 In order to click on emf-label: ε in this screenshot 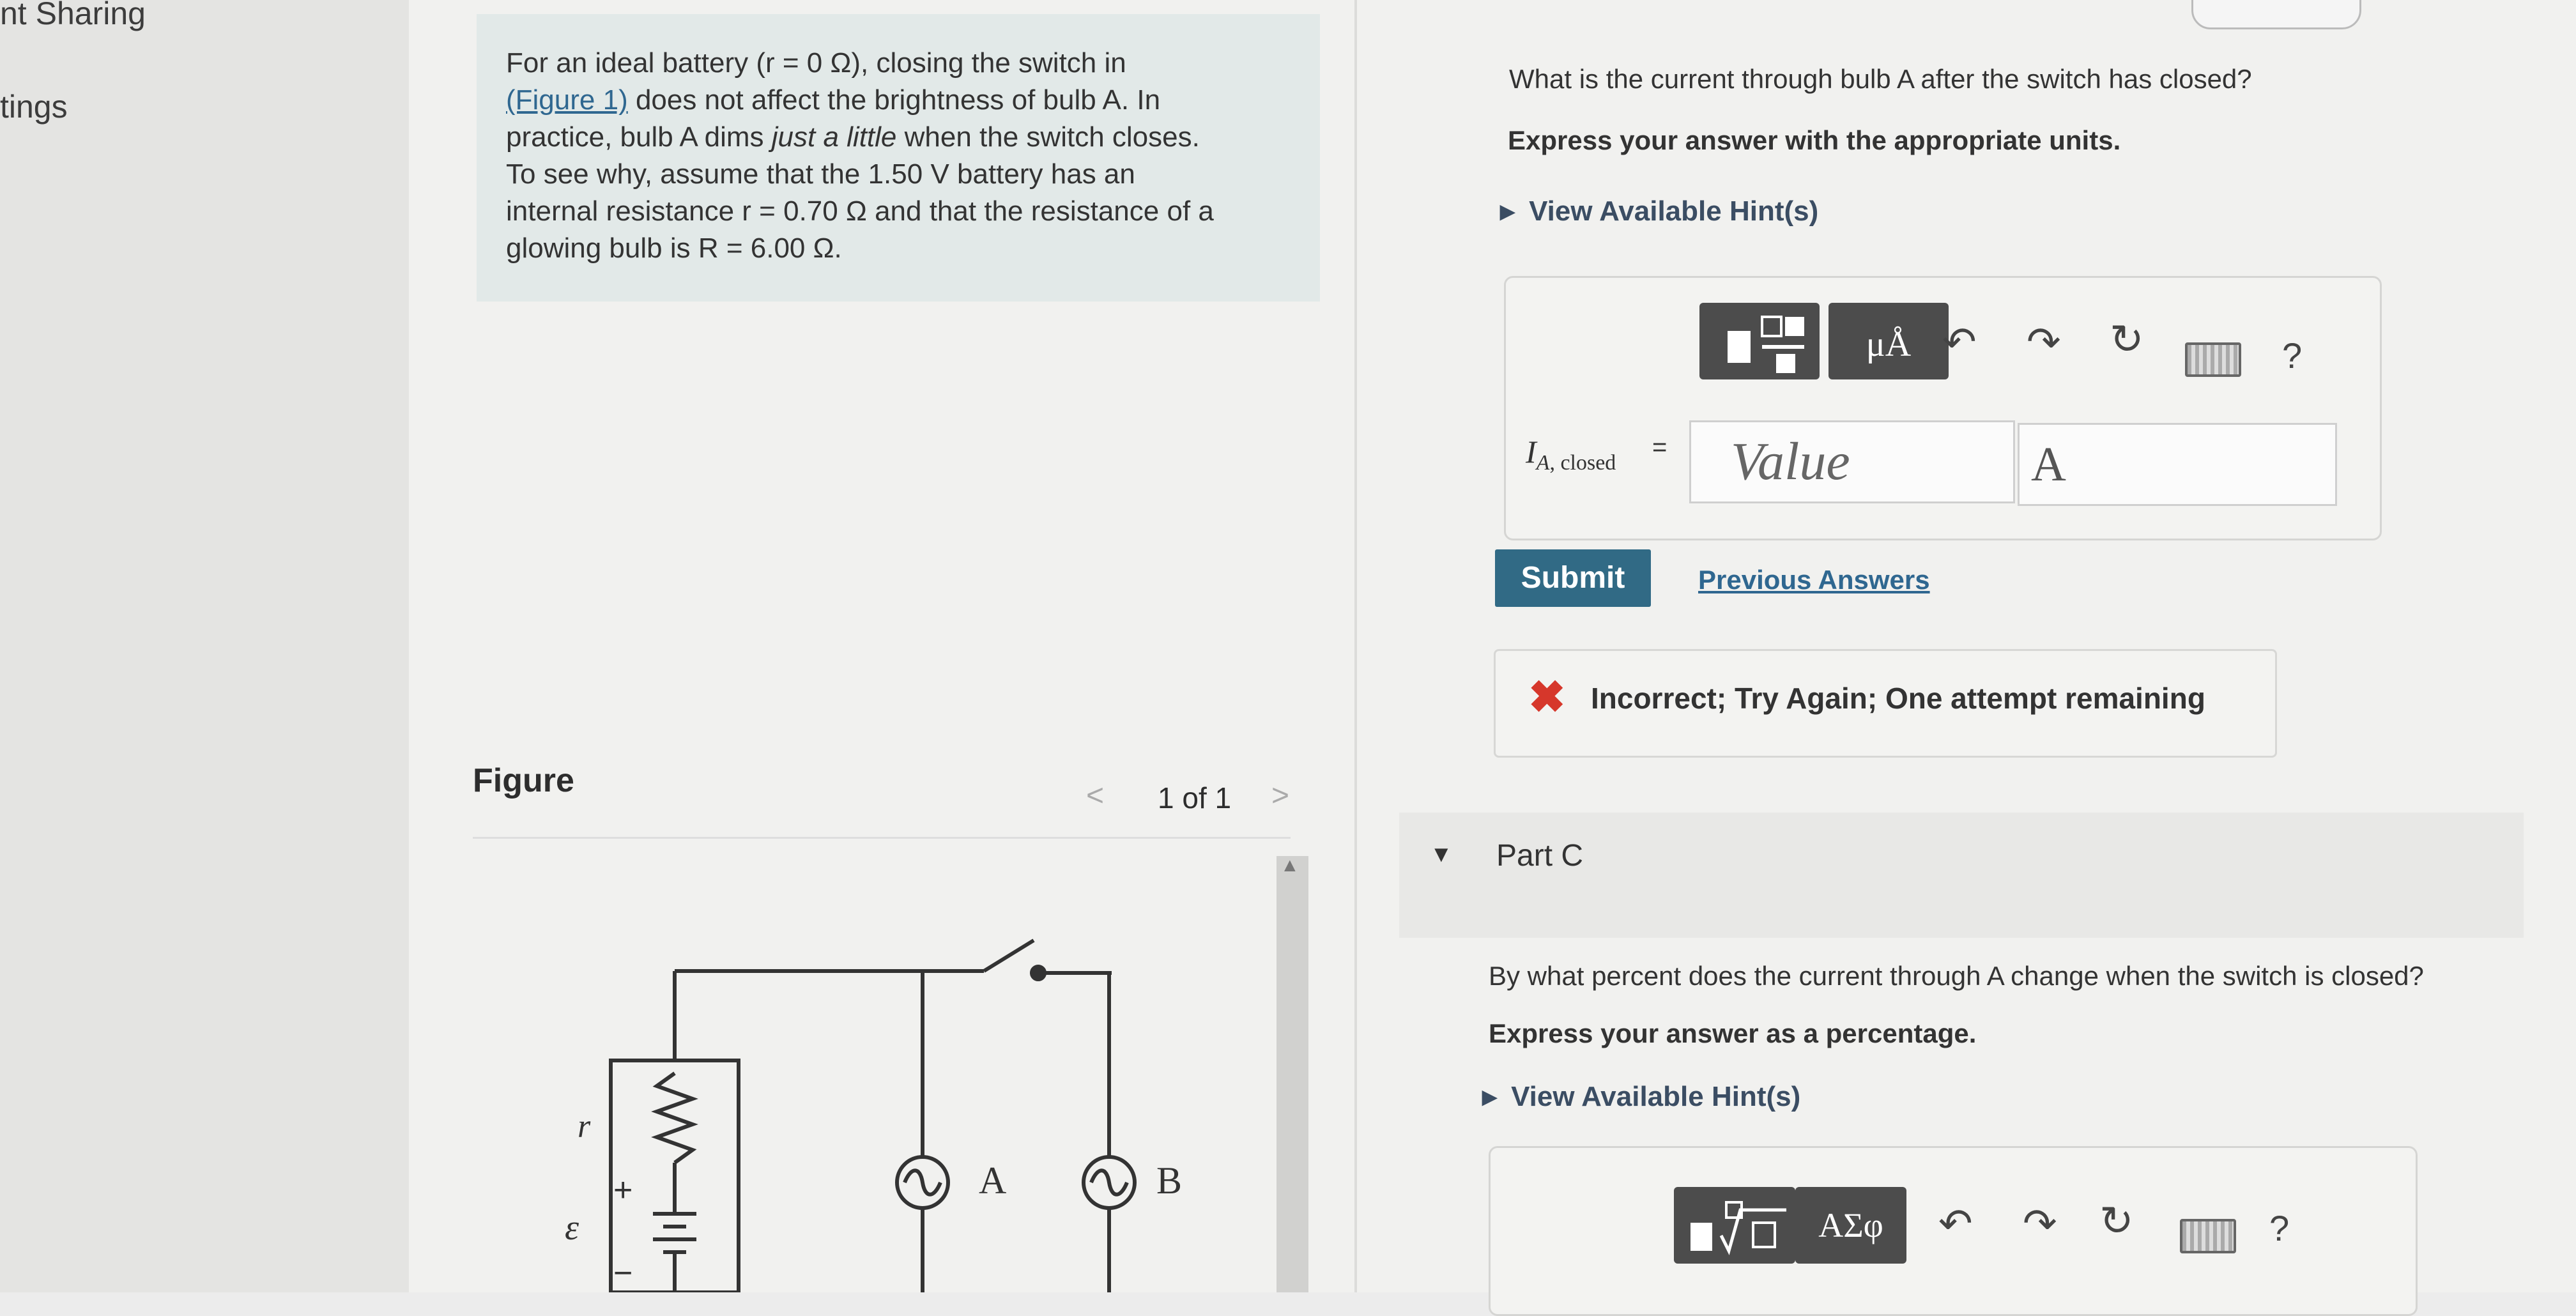, I will do `click(572, 1228)`.